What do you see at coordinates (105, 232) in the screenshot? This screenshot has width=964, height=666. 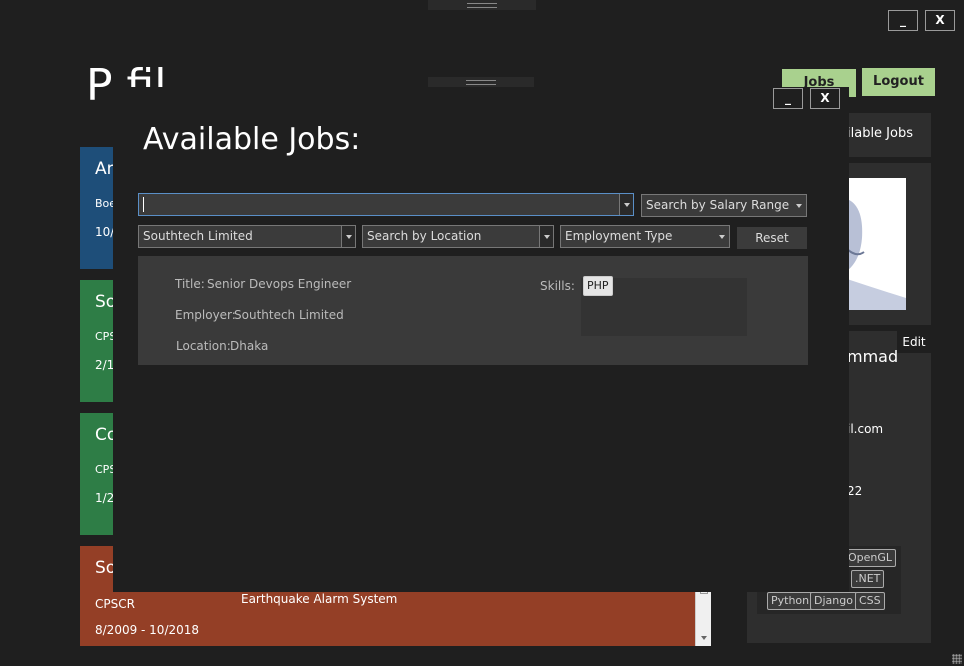 I see `card-date: 10/` at bounding box center [105, 232].